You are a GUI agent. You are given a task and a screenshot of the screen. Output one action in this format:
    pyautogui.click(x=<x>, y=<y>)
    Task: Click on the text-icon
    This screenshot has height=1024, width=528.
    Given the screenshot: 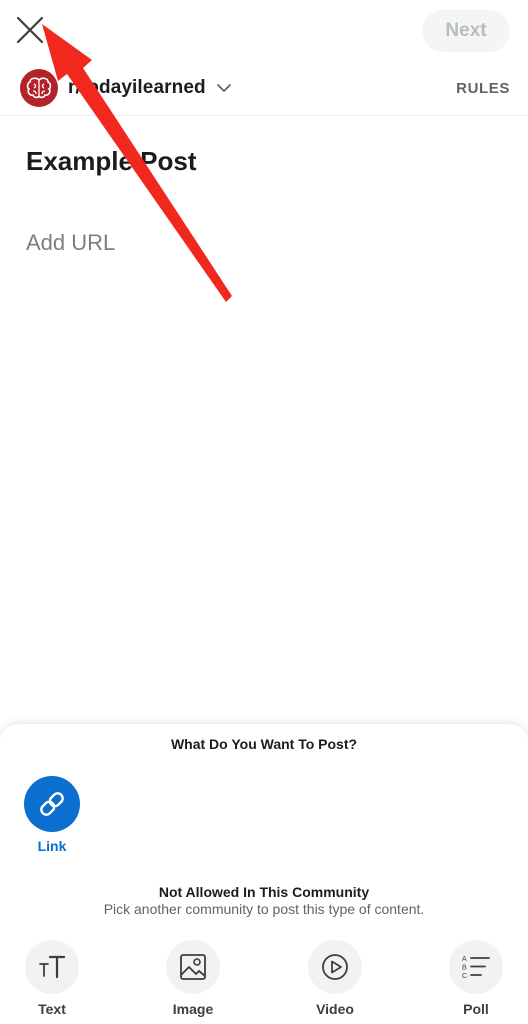 What is the action you would take?
    pyautogui.click(x=52, y=967)
    